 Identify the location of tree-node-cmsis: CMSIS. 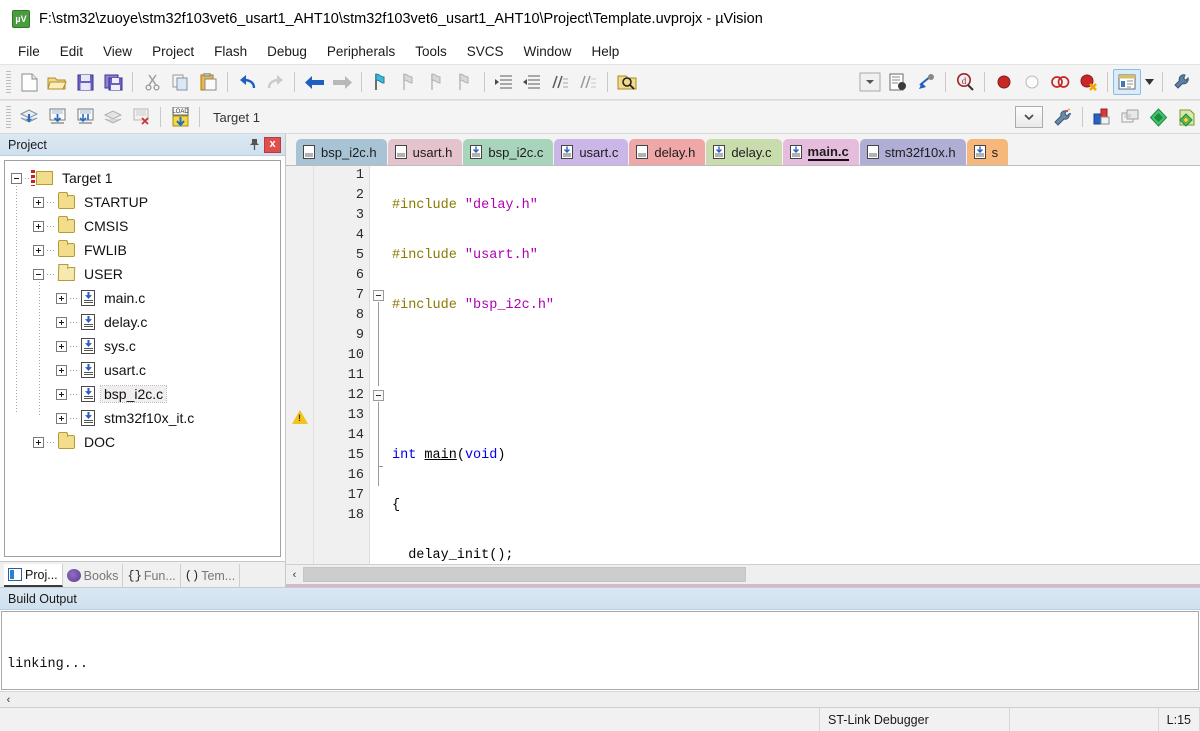
(145, 226).